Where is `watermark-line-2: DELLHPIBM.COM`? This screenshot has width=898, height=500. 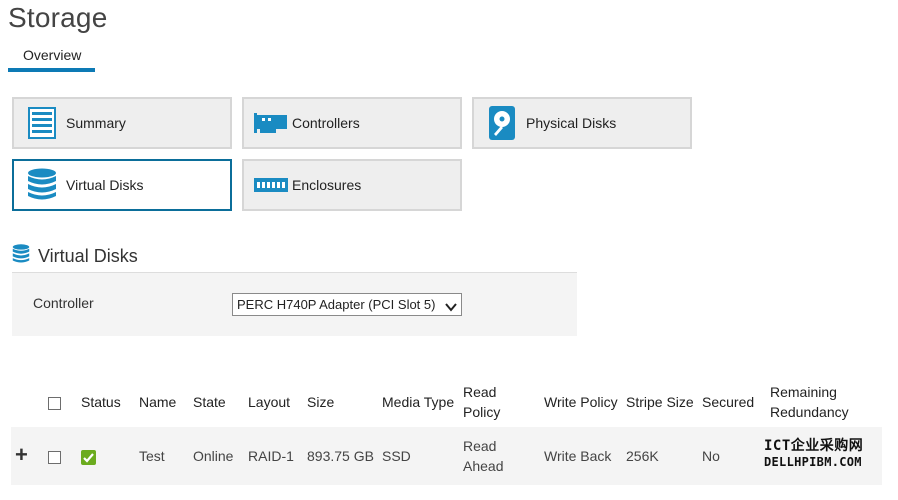
watermark-line-2: DELLHPIBM.COM is located at coordinates (813, 462).